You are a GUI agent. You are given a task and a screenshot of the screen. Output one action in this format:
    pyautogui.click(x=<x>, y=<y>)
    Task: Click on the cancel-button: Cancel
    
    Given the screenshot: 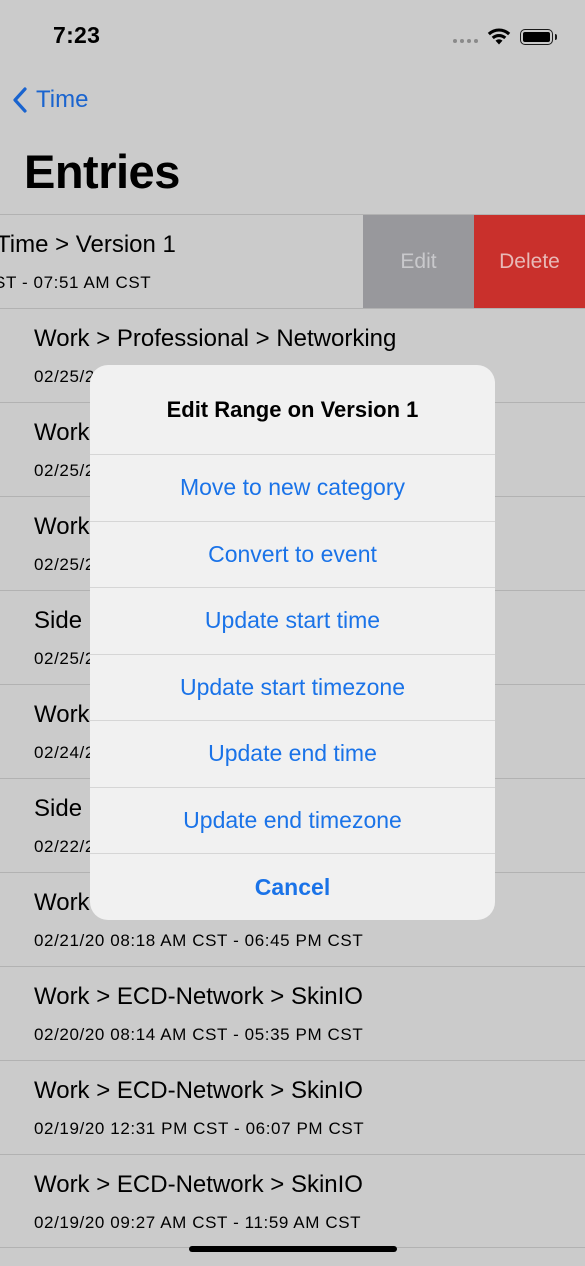 What is the action you would take?
    pyautogui.click(x=292, y=887)
    